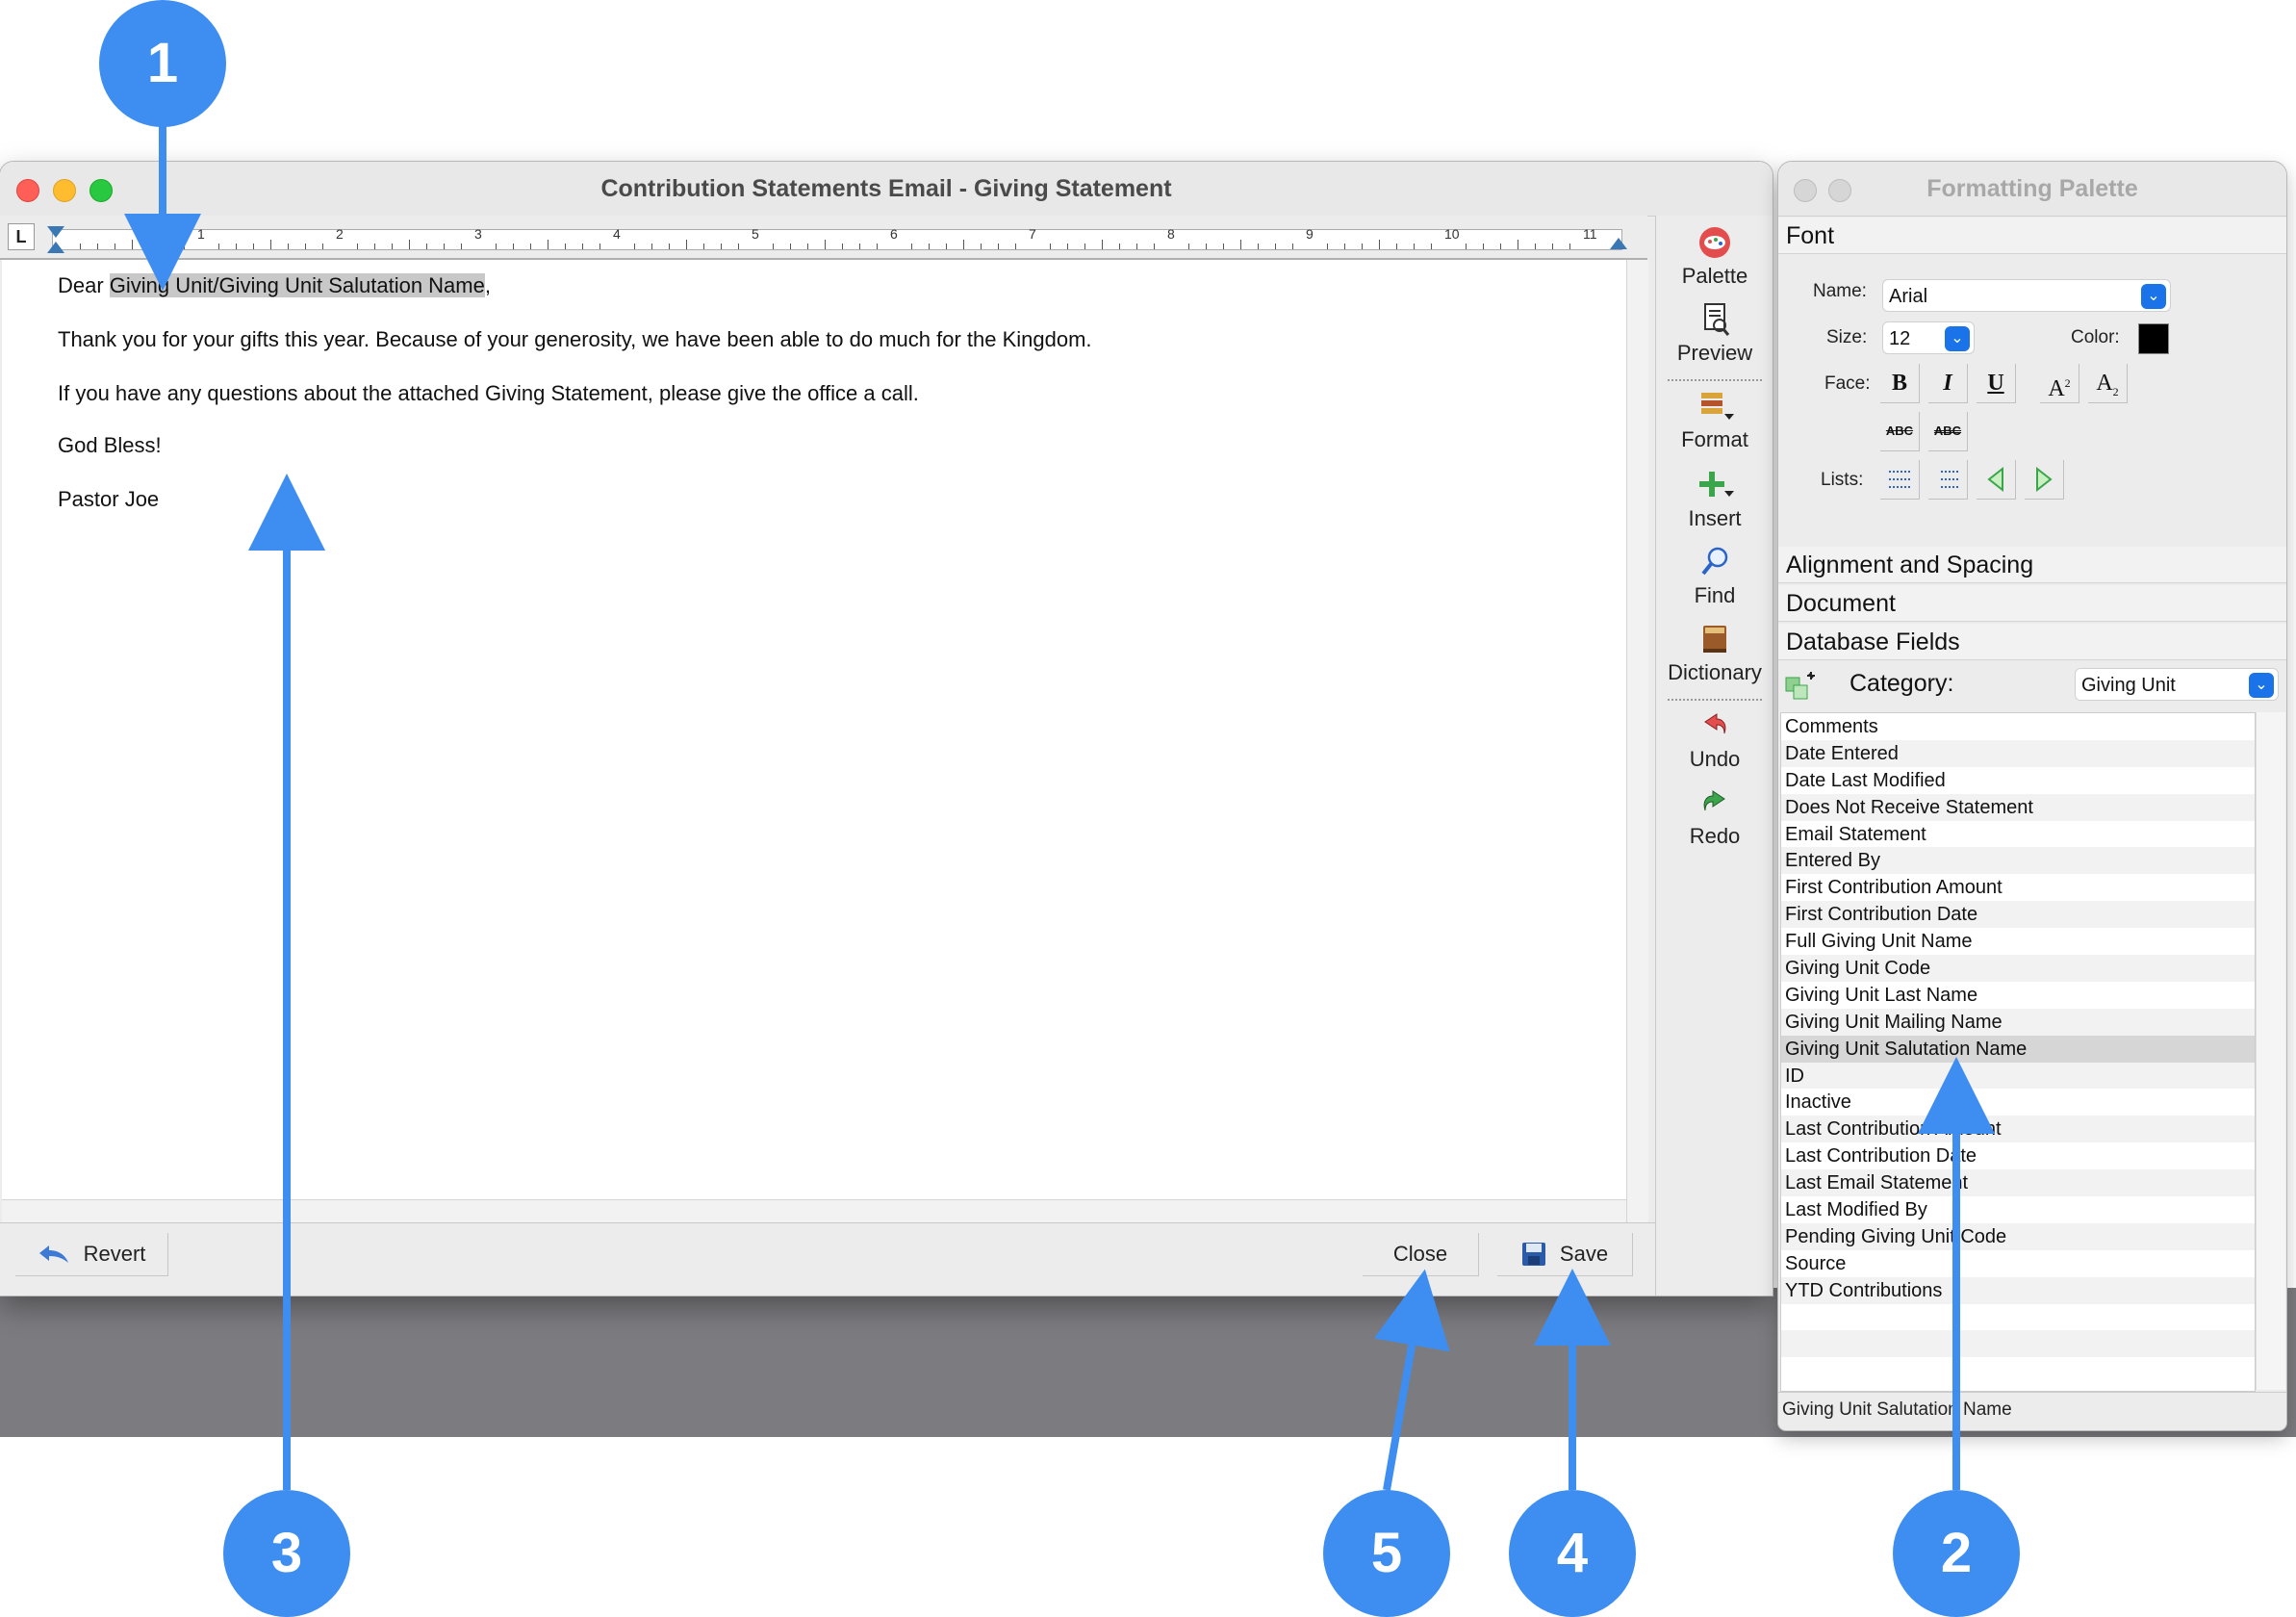 This screenshot has height=1617, width=2296. What do you see at coordinates (286, 1553) in the screenshot?
I see `callout-3: 3` at bounding box center [286, 1553].